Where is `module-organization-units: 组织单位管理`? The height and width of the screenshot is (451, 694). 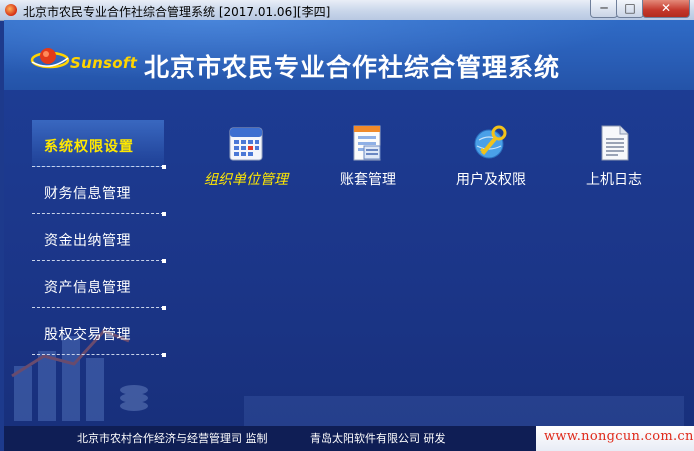
module-organization-units: 组织单位管理 is located at coordinates (246, 156).